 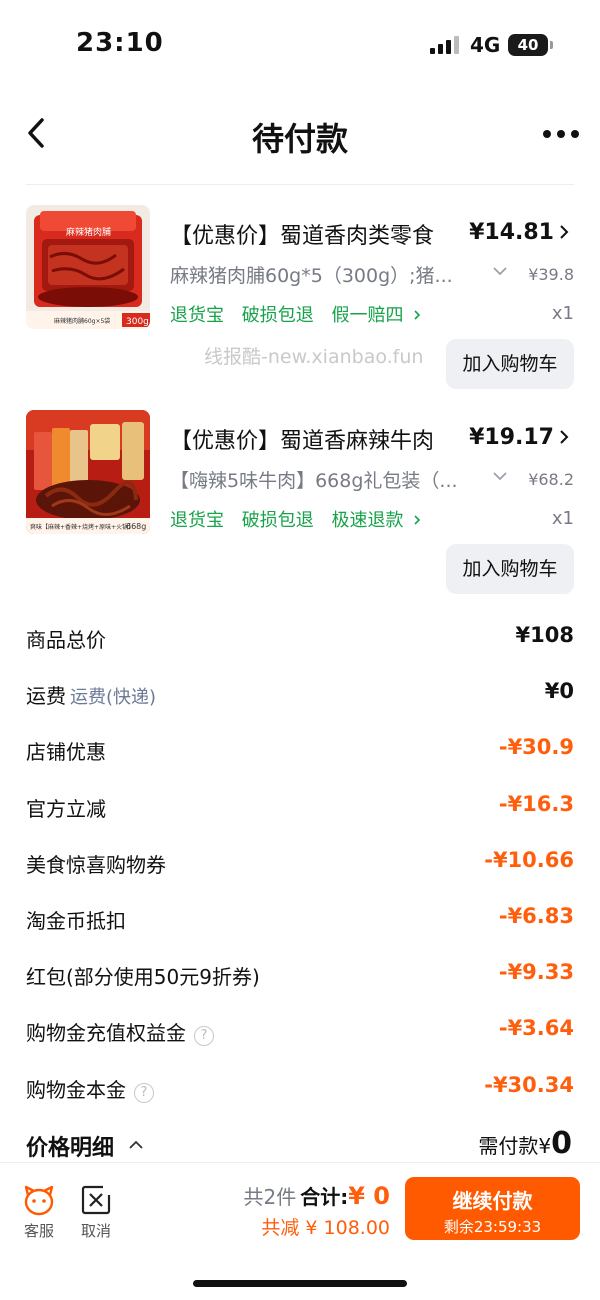 I want to click on total-discount: 共减 ¥ 108.00, so click(x=325, y=1228).